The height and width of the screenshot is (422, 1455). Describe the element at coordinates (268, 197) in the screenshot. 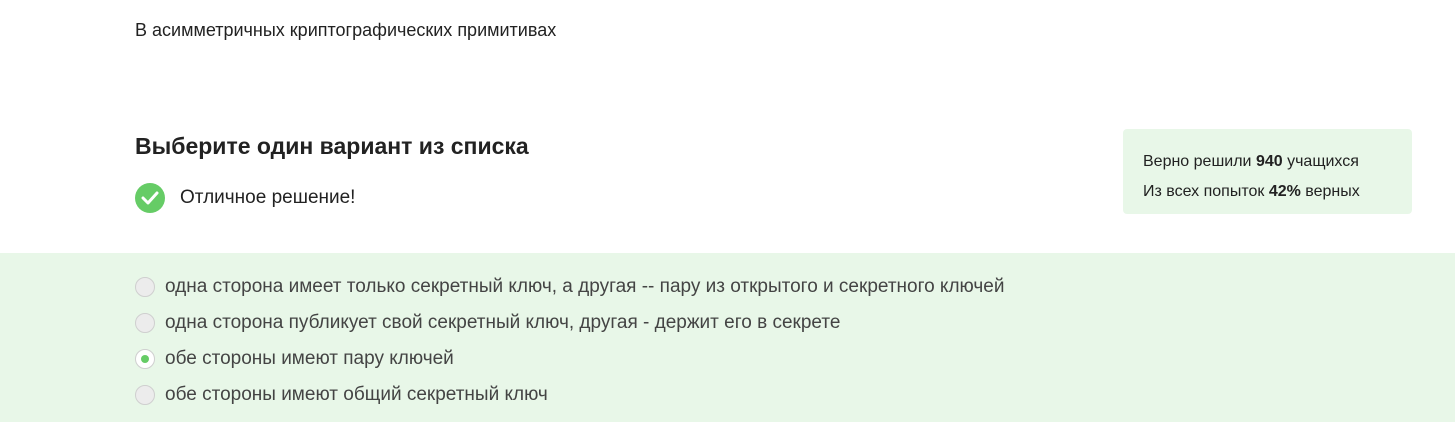

I see `feedback-text: Отличное решение!` at that location.